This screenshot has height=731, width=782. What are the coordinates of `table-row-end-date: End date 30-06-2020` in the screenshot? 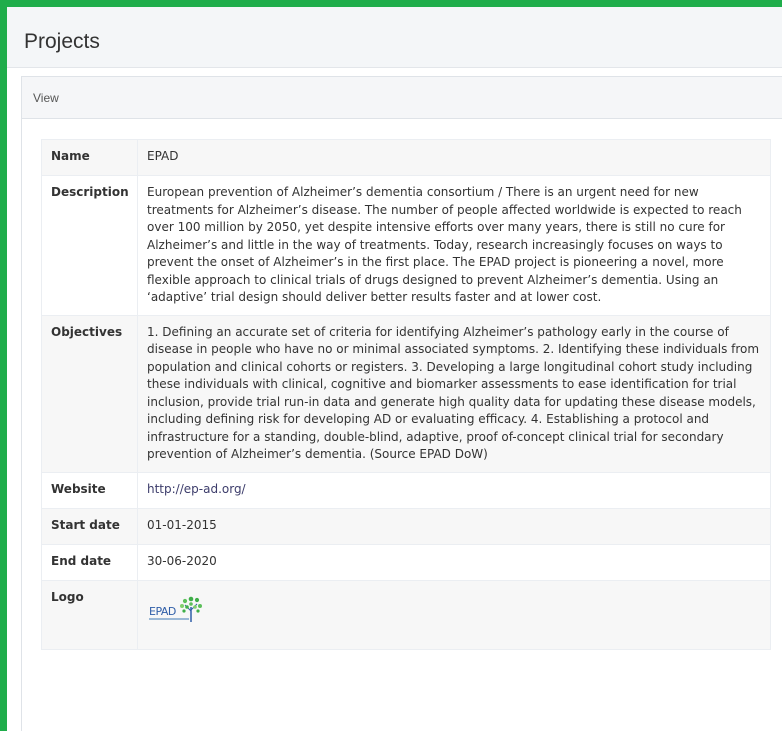 It's located at (406, 562).